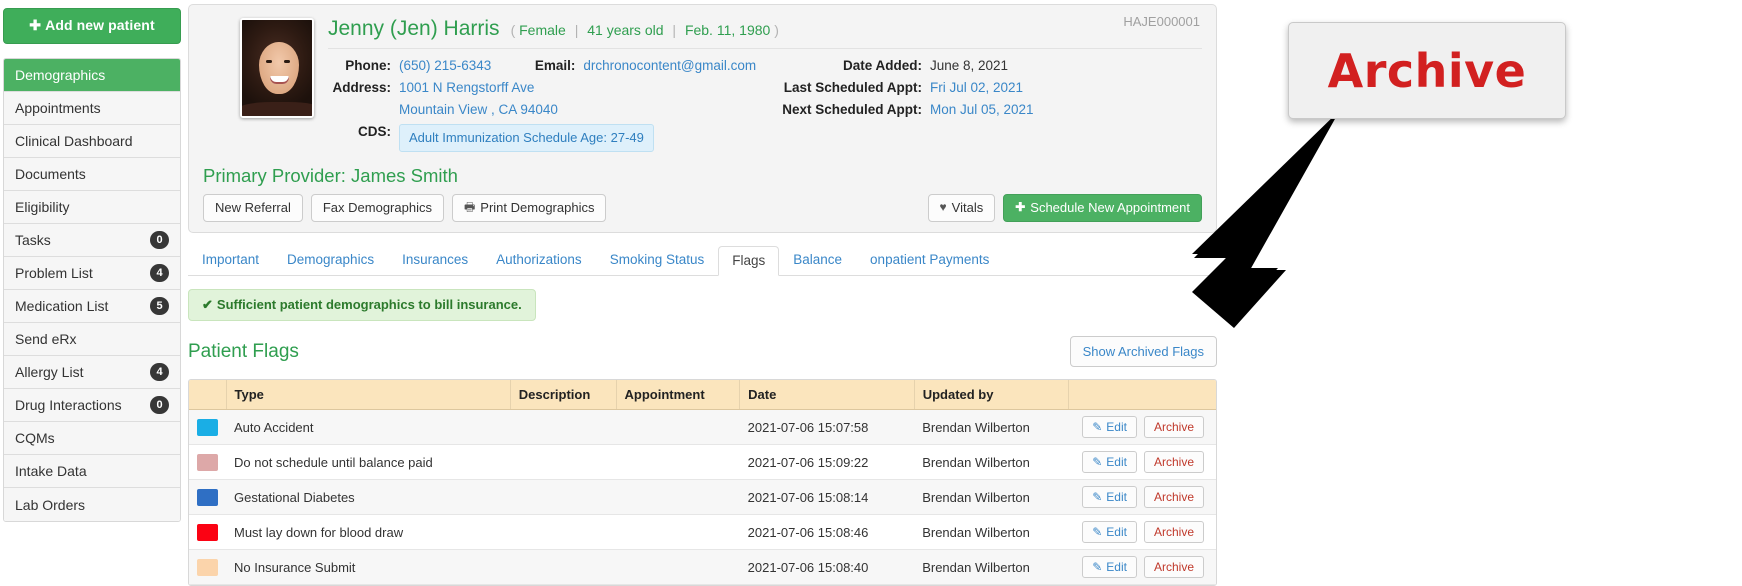  I want to click on archive-callout: Archive, so click(1427, 70).